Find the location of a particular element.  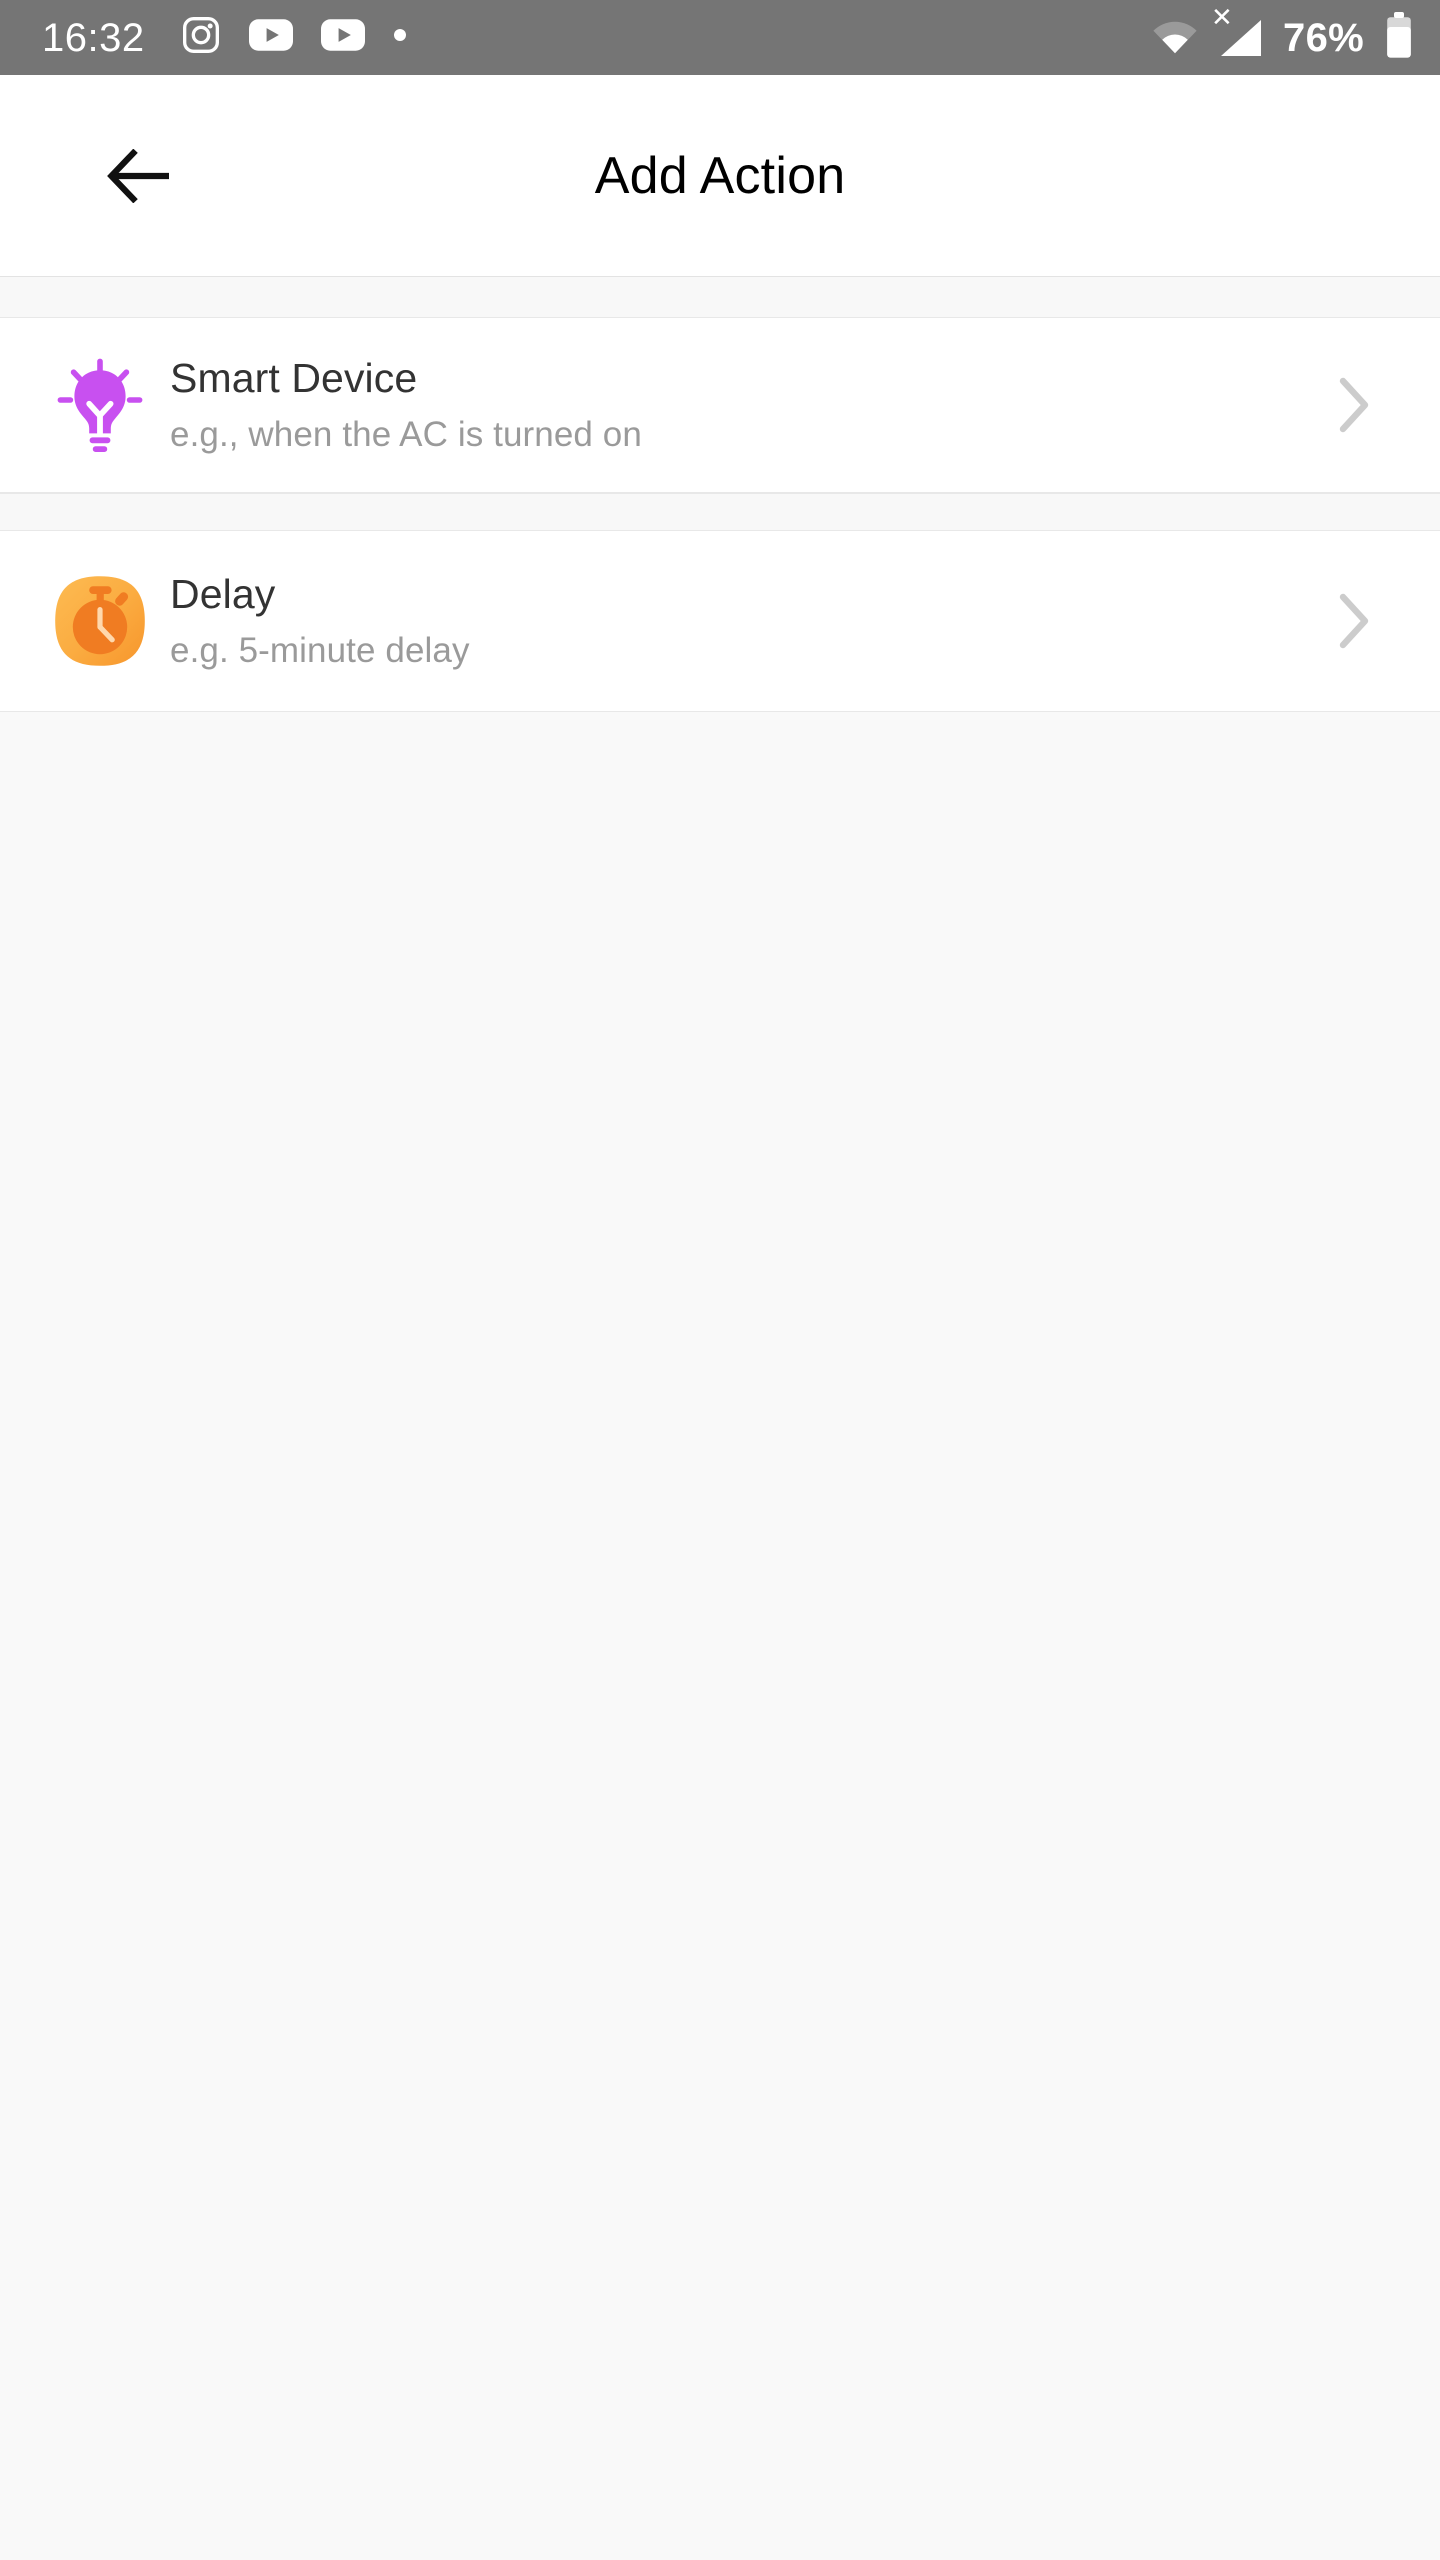

signal-x-badge: ✕ is located at coordinates (1222, 16).